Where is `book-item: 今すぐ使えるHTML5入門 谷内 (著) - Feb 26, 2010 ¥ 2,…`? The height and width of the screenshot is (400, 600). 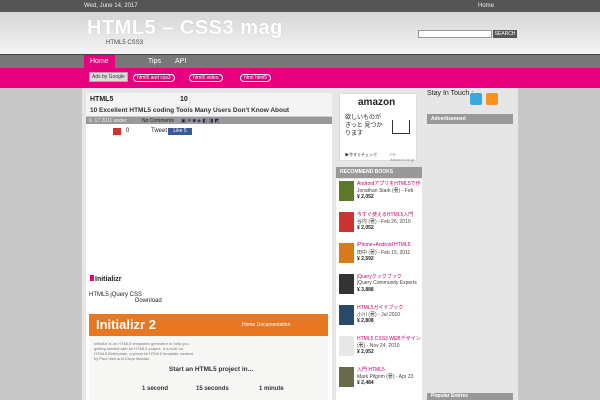 book-item: 今すぐ使えるHTML5入門 谷内 (著) - Feb 26, 2010 ¥ 2,… is located at coordinates (380, 223).